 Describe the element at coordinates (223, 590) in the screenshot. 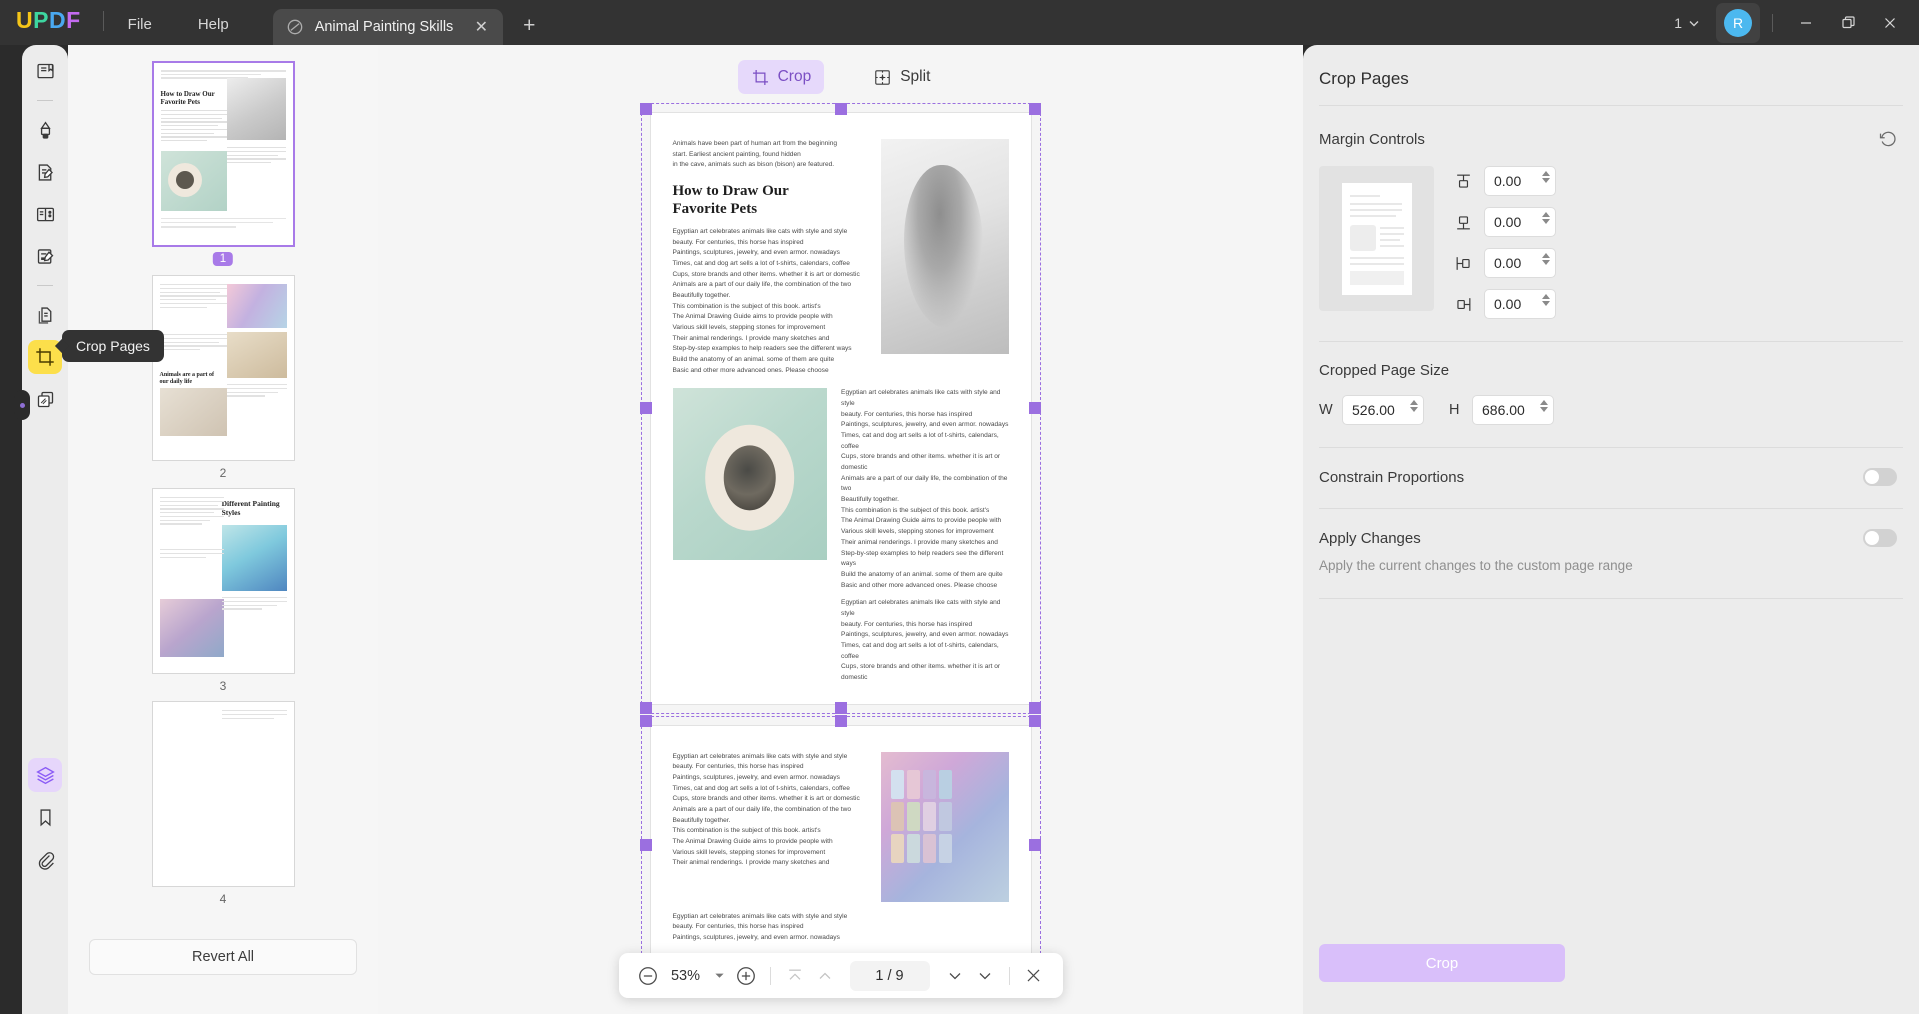

I see `thumbnail-page-3: Different Painting Styles 3` at that location.